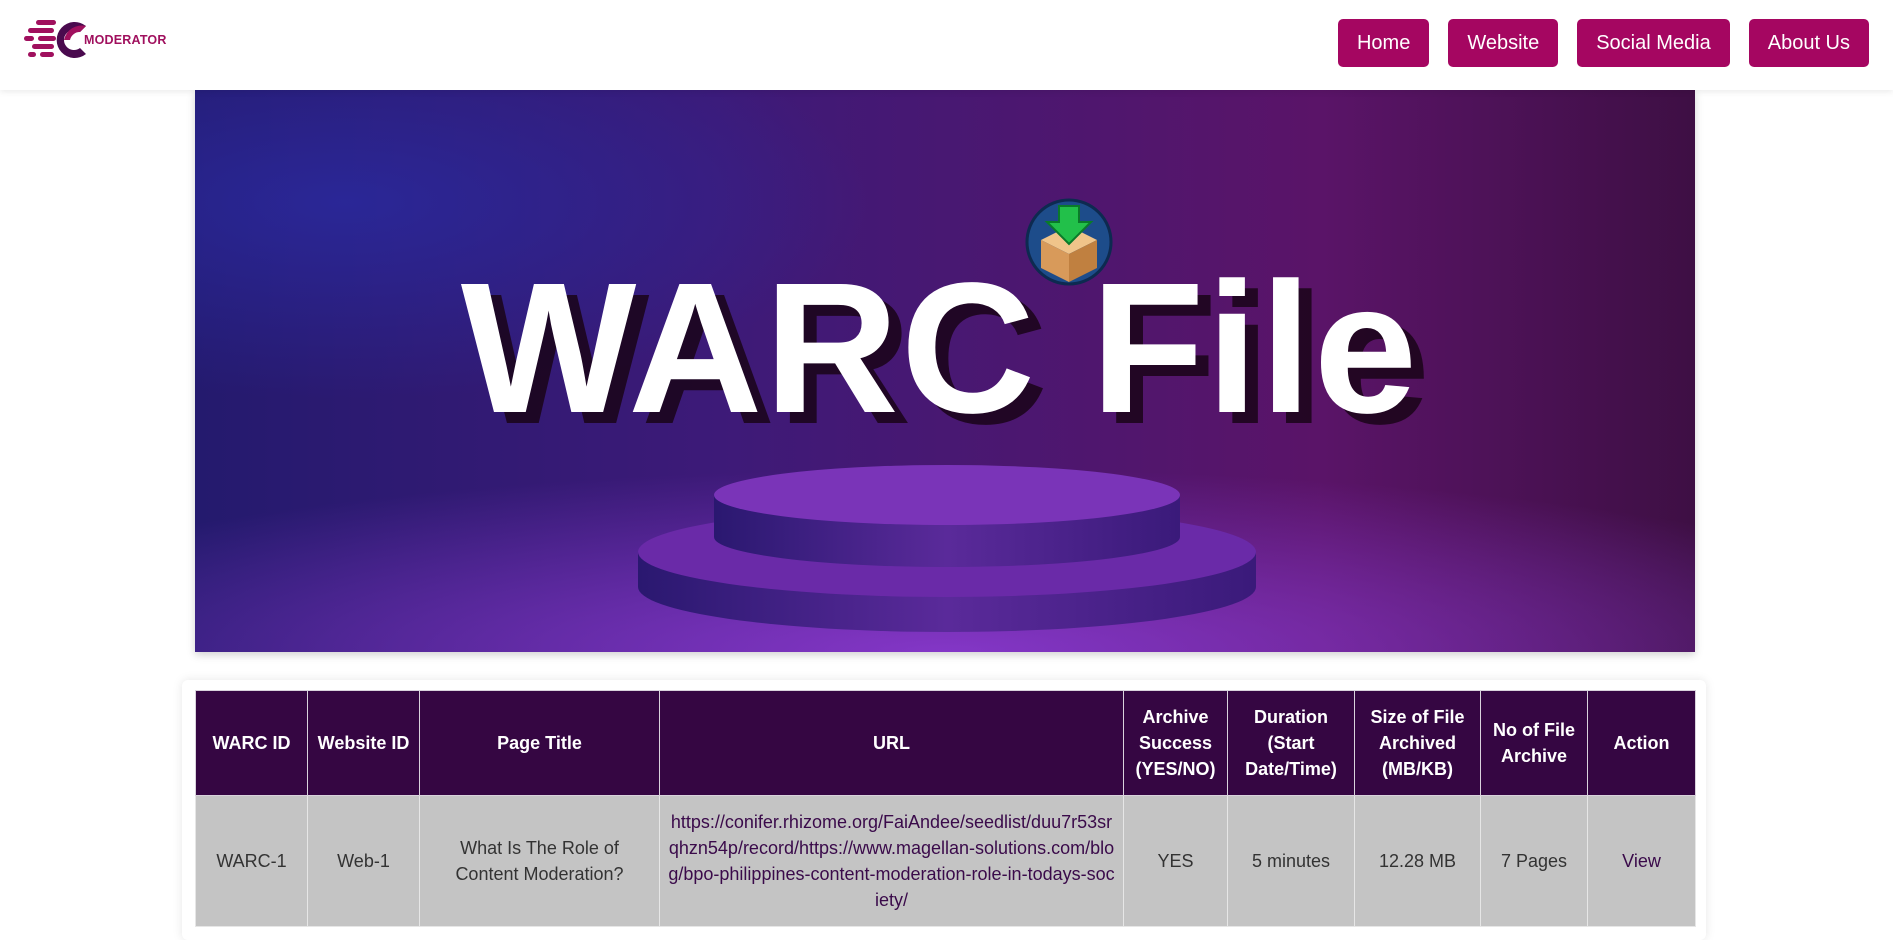 This screenshot has height=940, width=1893. What do you see at coordinates (1291, 743) in the screenshot?
I see `col-header-duration: Duration (Start Date/Time)` at bounding box center [1291, 743].